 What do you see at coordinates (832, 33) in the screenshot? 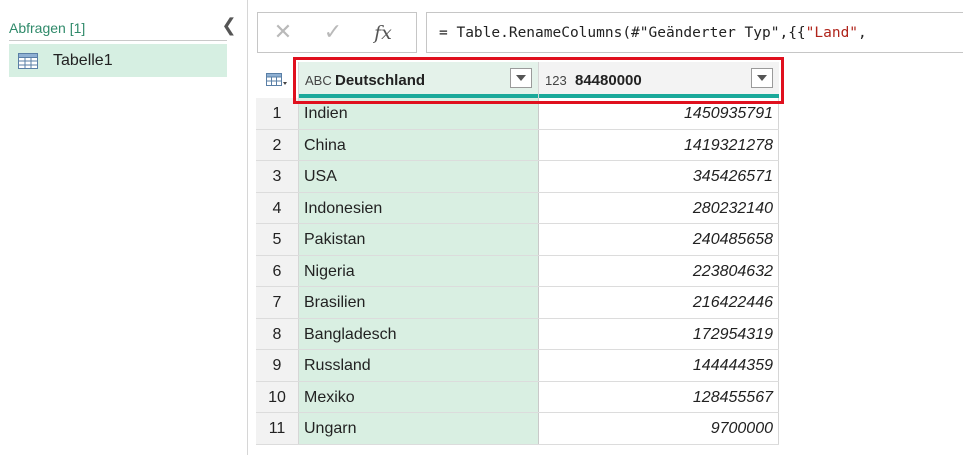
I see `formula-string: "Land"` at bounding box center [832, 33].